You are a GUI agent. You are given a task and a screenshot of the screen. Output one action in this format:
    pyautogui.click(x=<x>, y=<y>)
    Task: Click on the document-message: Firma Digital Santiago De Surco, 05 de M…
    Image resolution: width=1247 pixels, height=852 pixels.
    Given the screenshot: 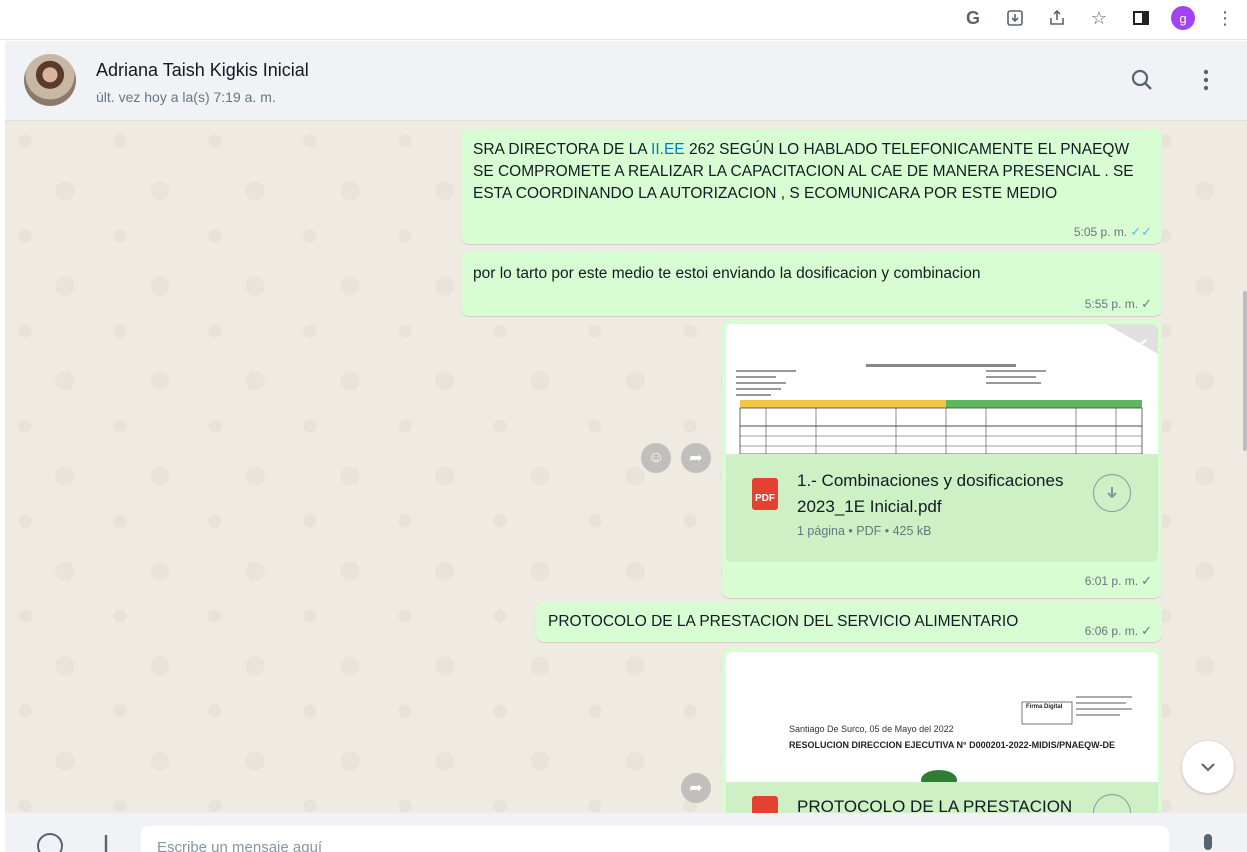 What is the action you would take?
    pyautogui.click(x=942, y=730)
    